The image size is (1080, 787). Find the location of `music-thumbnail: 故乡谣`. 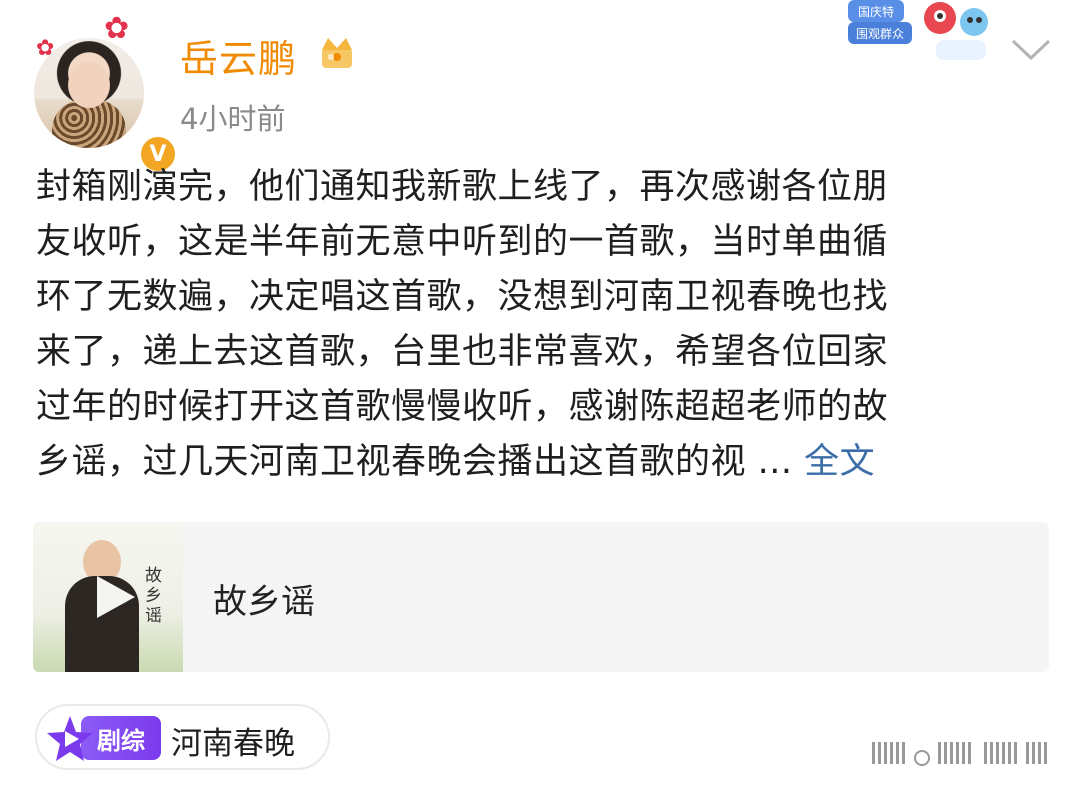

music-thumbnail: 故乡谣 is located at coordinates (108, 597).